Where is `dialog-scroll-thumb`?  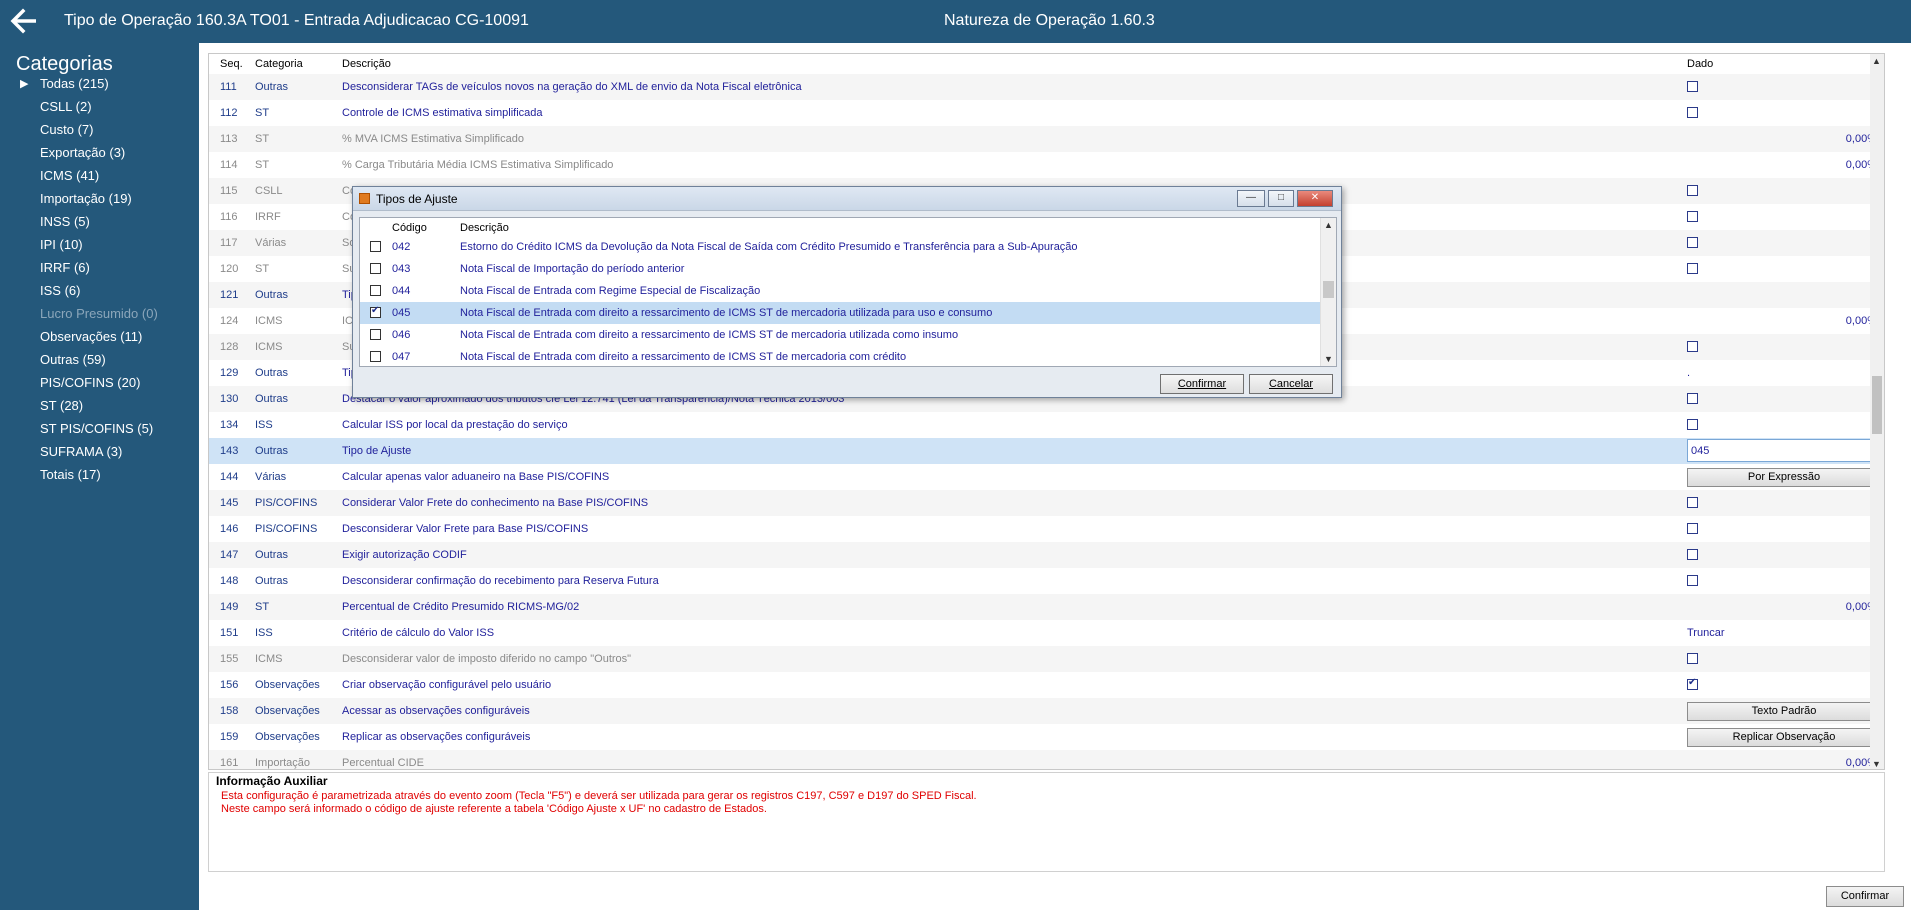 dialog-scroll-thumb is located at coordinates (1328, 289).